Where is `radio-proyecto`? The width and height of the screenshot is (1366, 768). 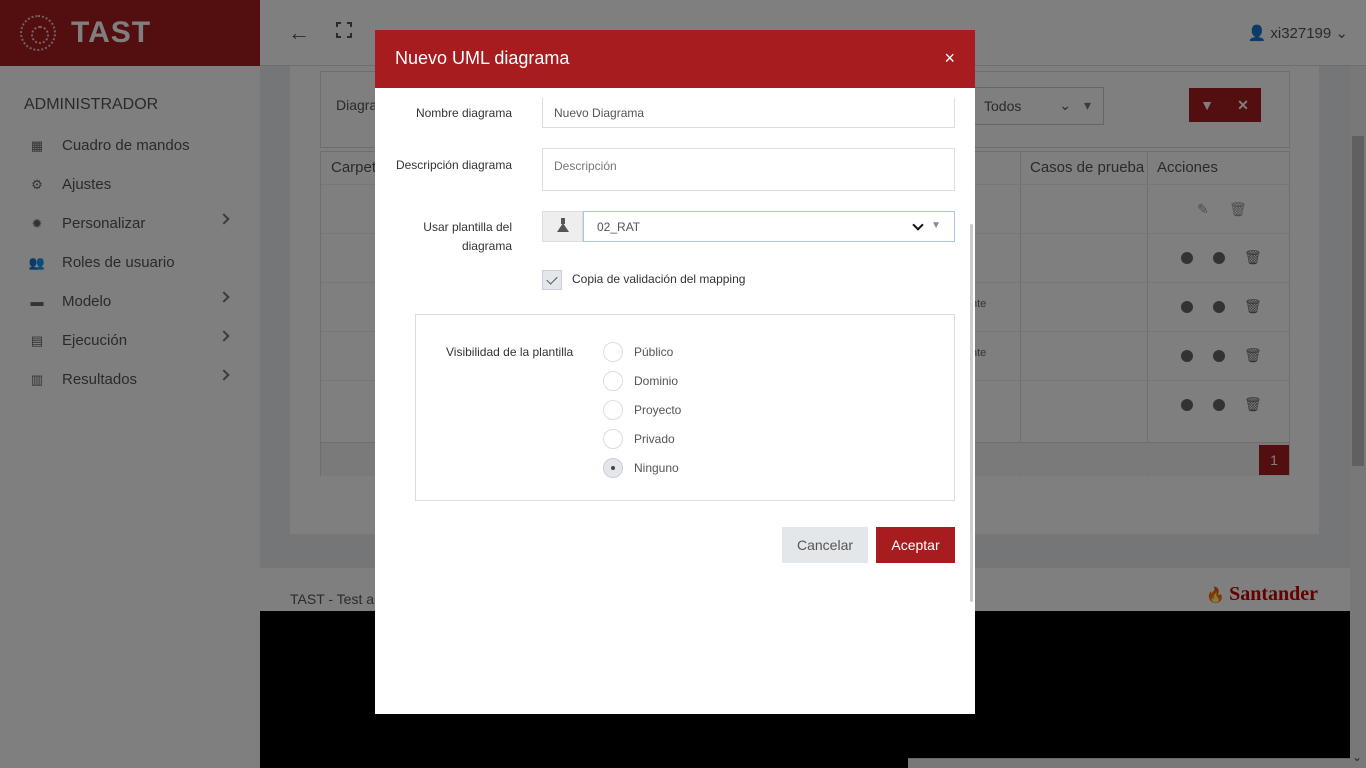
radio-proyecto is located at coordinates (613, 410).